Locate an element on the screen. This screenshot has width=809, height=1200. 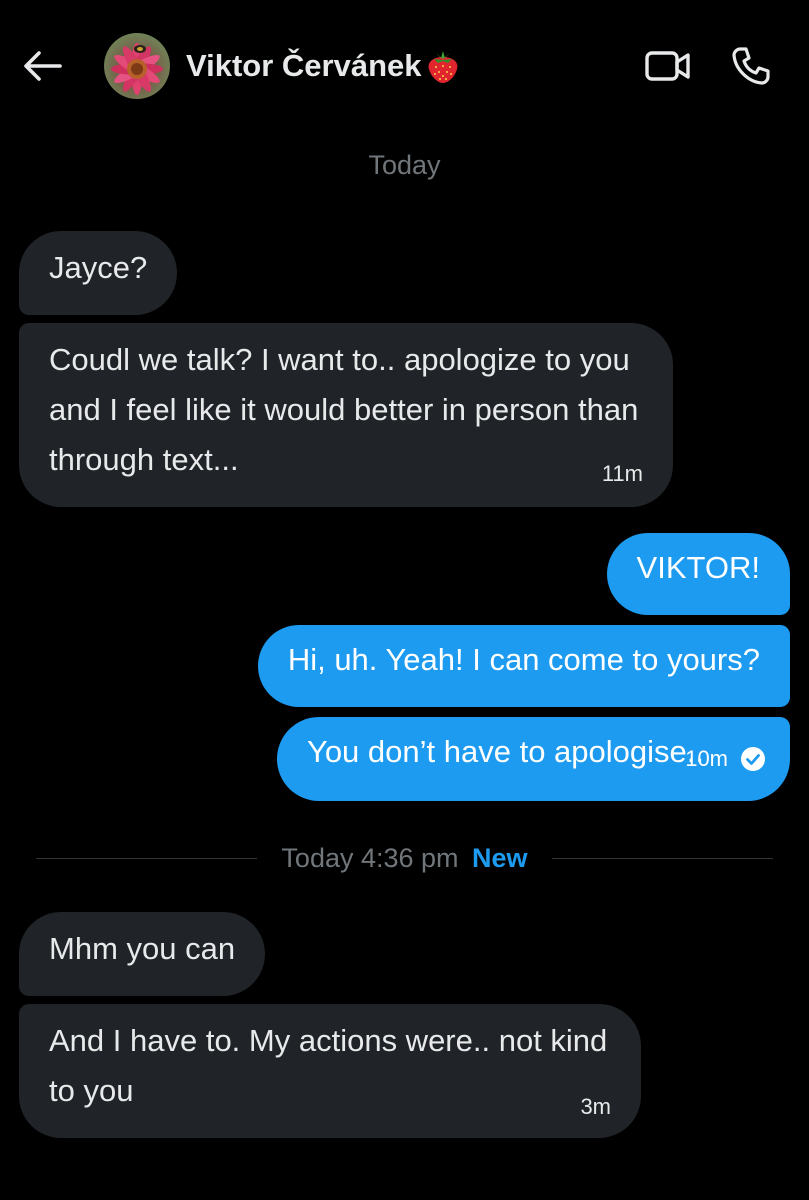
conversation-header: Viktor Červánek is located at coordinates (404, 65).